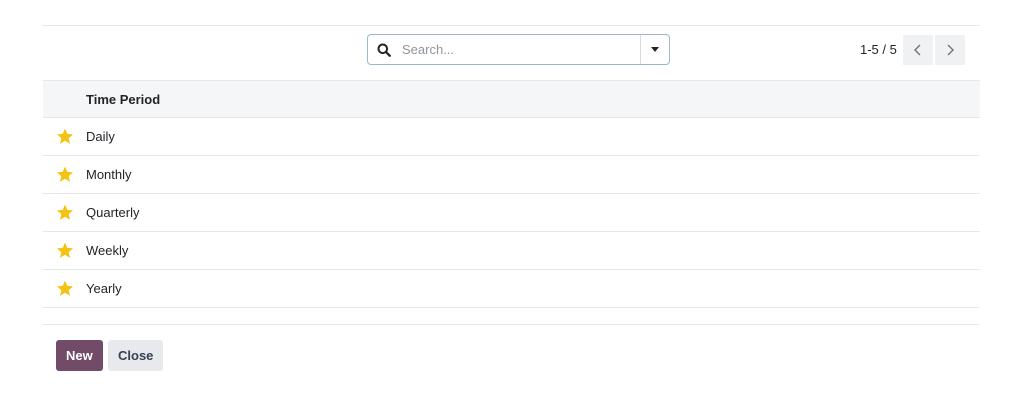 This screenshot has width=1024, height=400. I want to click on search-icon, so click(384, 49).